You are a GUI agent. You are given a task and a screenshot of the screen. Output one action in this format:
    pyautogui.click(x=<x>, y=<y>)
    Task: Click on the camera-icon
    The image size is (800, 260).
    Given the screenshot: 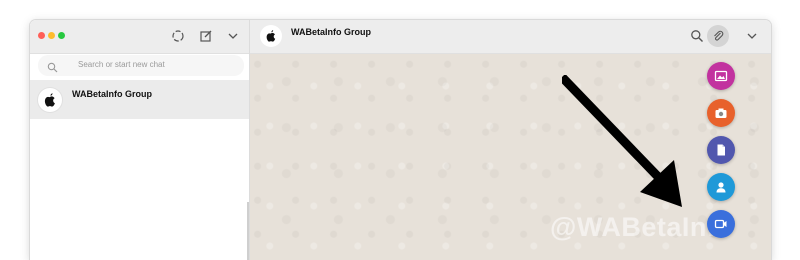 What is the action you would take?
    pyautogui.click(x=721, y=113)
    